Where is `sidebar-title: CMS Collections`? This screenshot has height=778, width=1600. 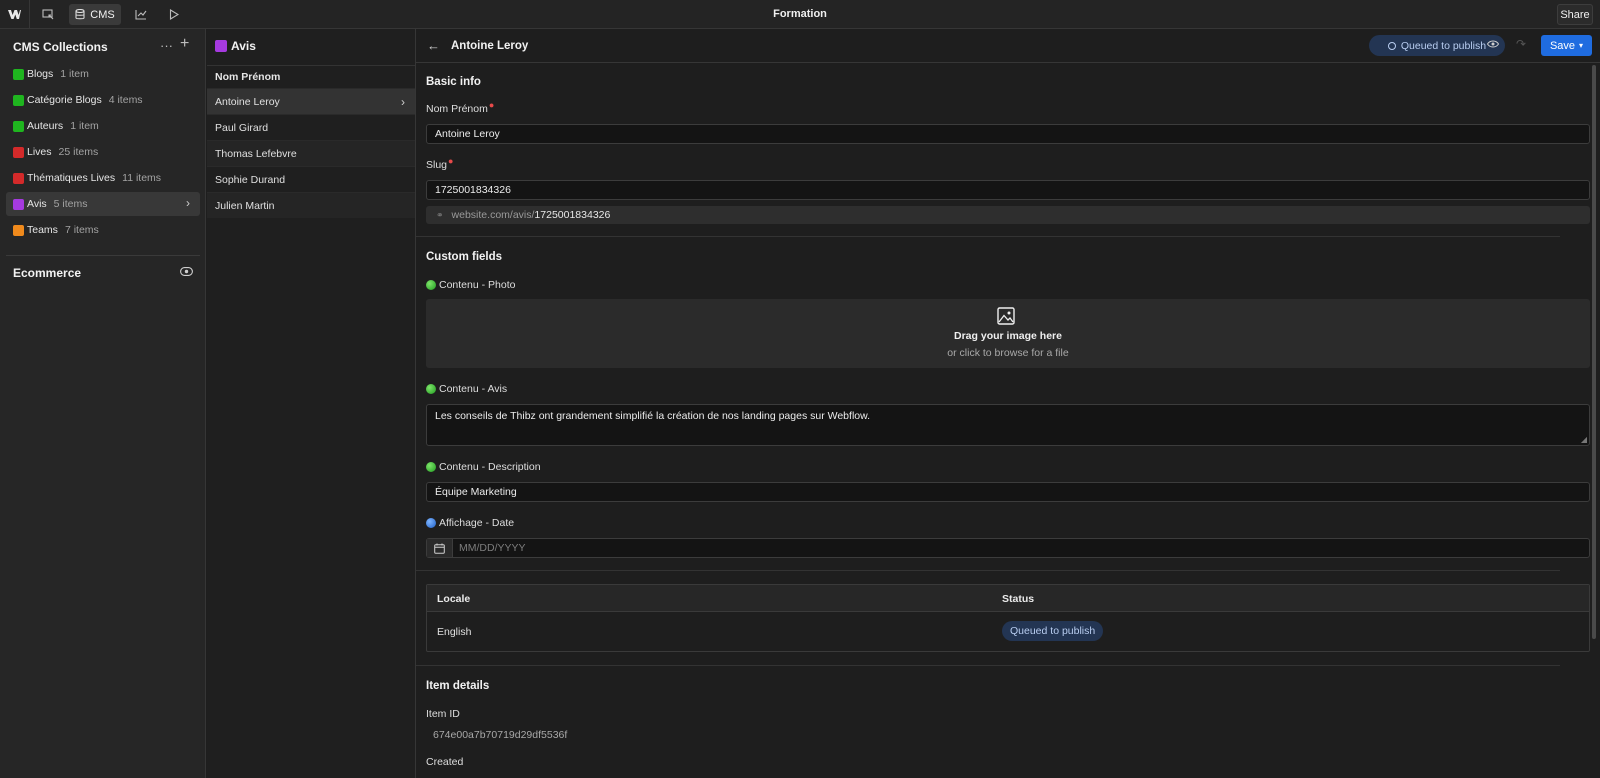 sidebar-title: CMS Collections is located at coordinates (60, 47).